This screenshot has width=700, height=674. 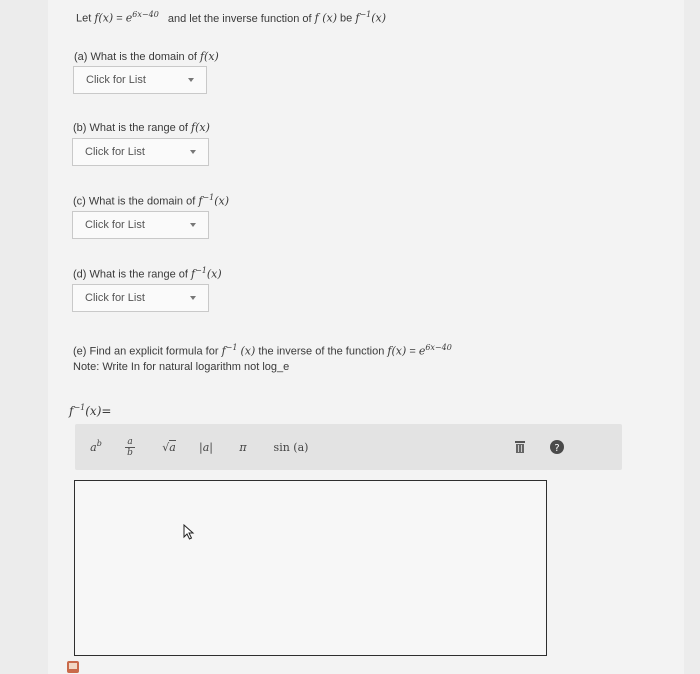 What do you see at coordinates (325, 18) in the screenshot?
I see `intro-fx: f (x)` at bounding box center [325, 18].